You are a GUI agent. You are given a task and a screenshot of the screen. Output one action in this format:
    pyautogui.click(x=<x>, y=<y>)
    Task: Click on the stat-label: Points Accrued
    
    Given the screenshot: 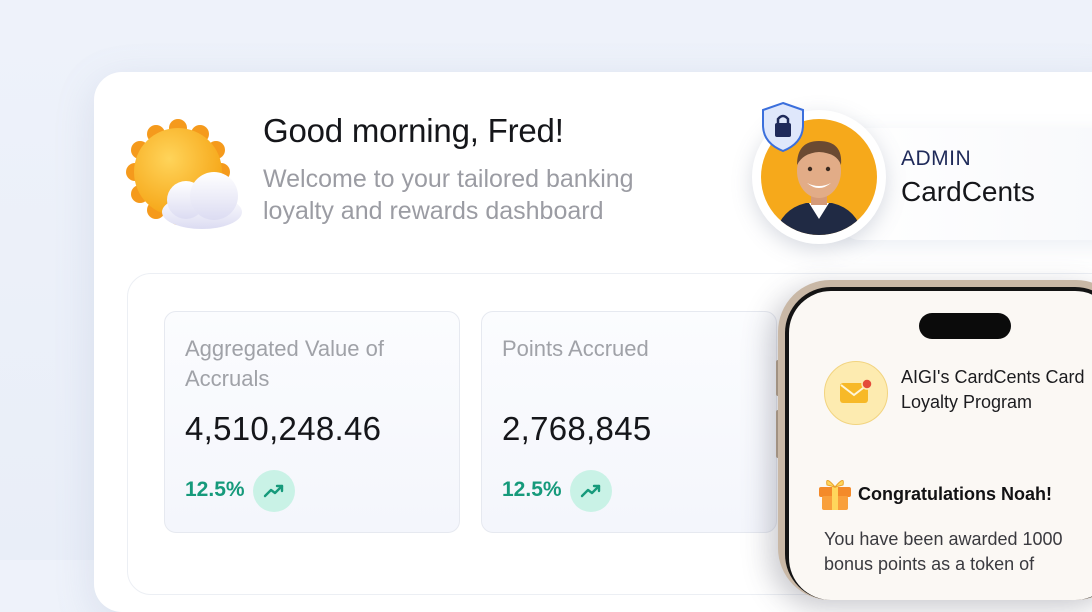 What is the action you would take?
    pyautogui.click(x=575, y=348)
    